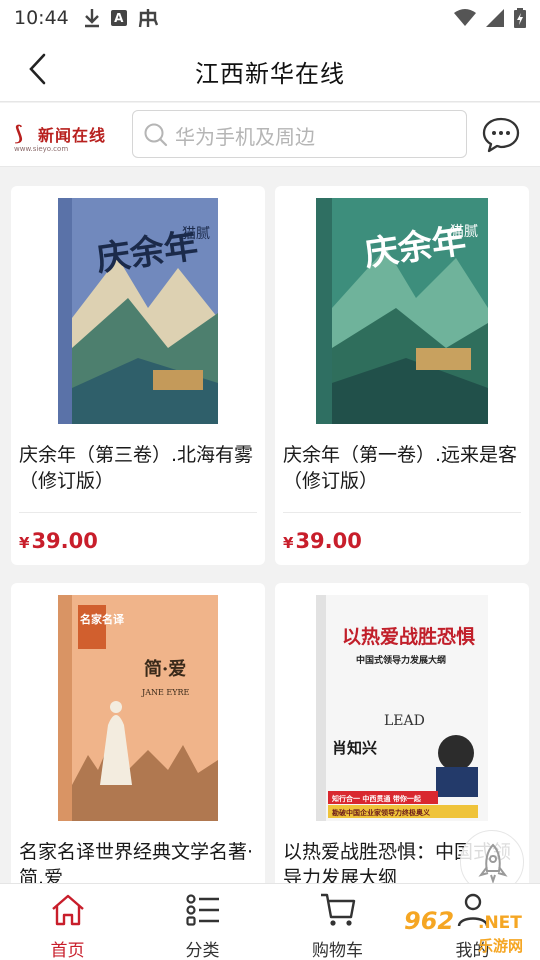 The width and height of the screenshot is (540, 960). I want to click on search-placeholder: 华为手机及周边, so click(245, 137).